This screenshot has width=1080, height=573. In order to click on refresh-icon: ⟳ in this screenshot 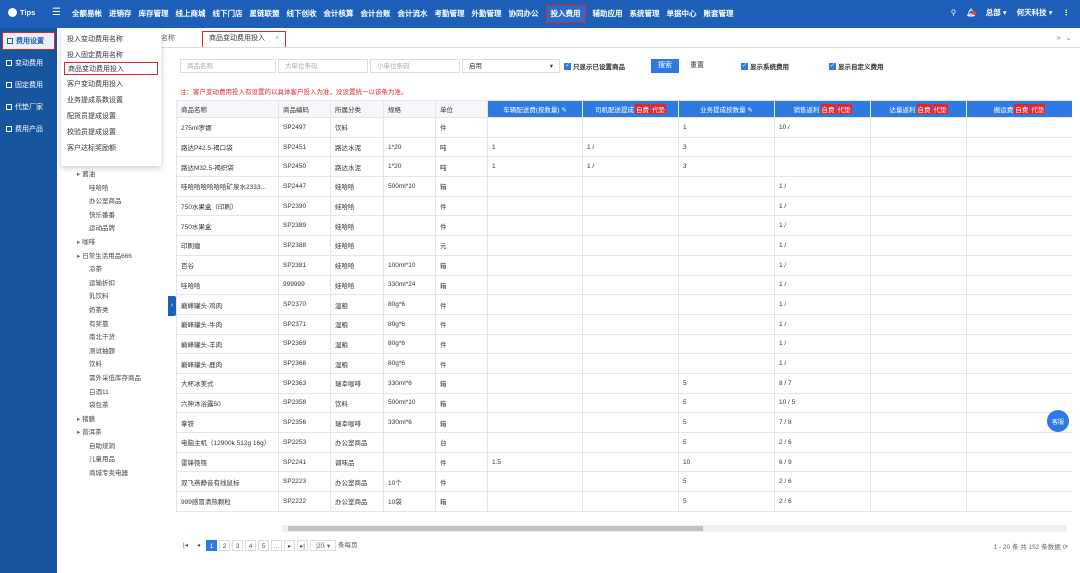, I will do `click(1065, 547)`.